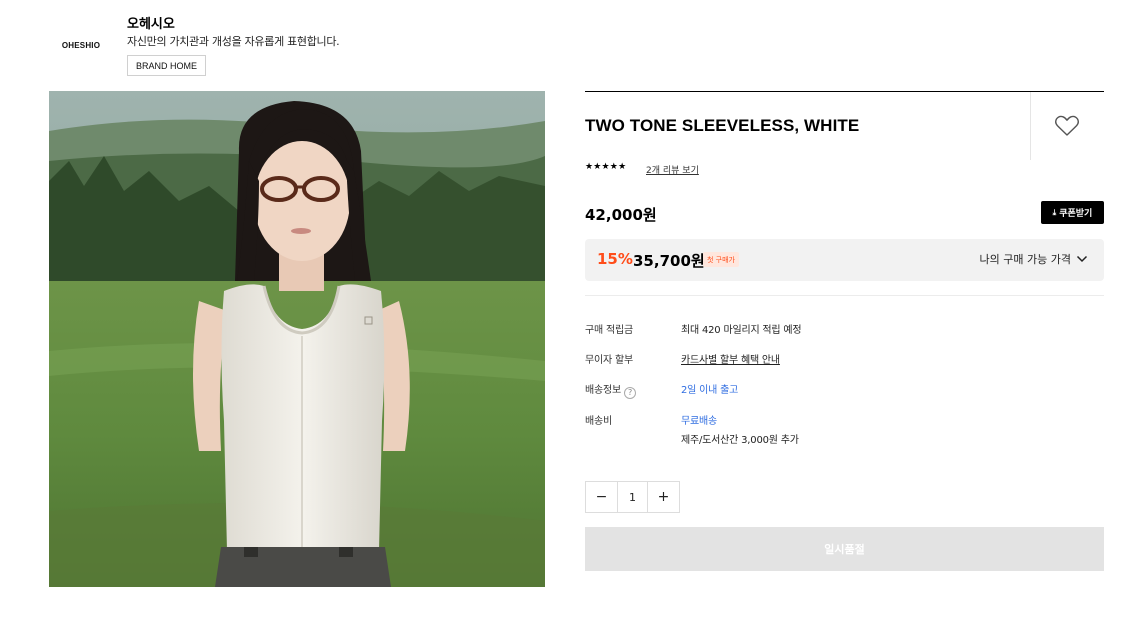  Describe the element at coordinates (606, 167) in the screenshot. I see `rating-stars: ★★★★★` at that location.